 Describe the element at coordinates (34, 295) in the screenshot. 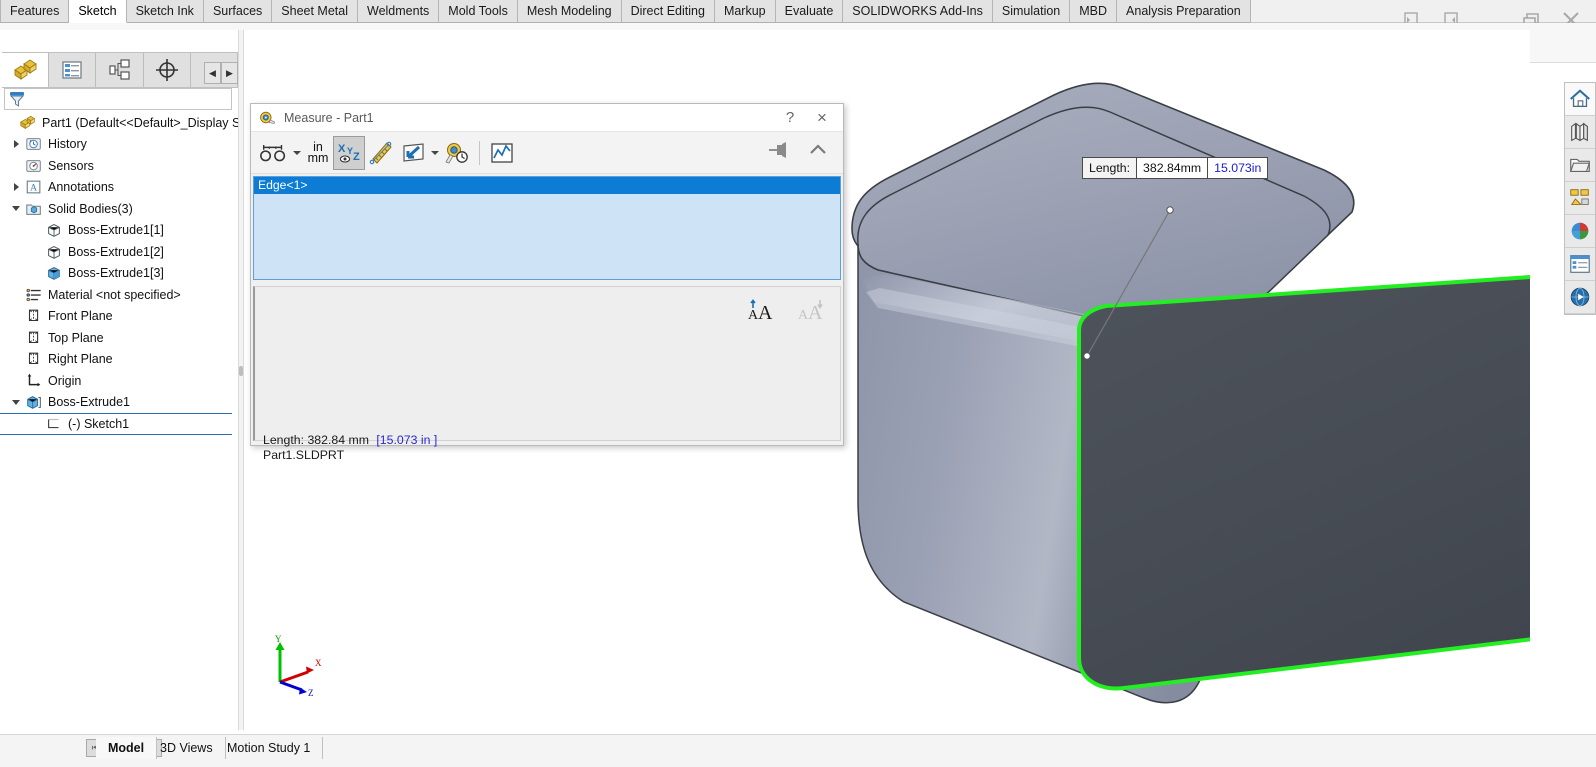

I see `material-icon` at that location.